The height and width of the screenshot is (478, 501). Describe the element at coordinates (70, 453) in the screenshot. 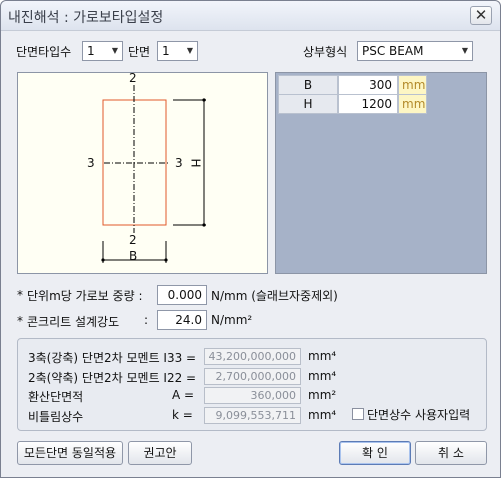

I see `apply-all-sections-button: 모든단면 동일적용` at that location.